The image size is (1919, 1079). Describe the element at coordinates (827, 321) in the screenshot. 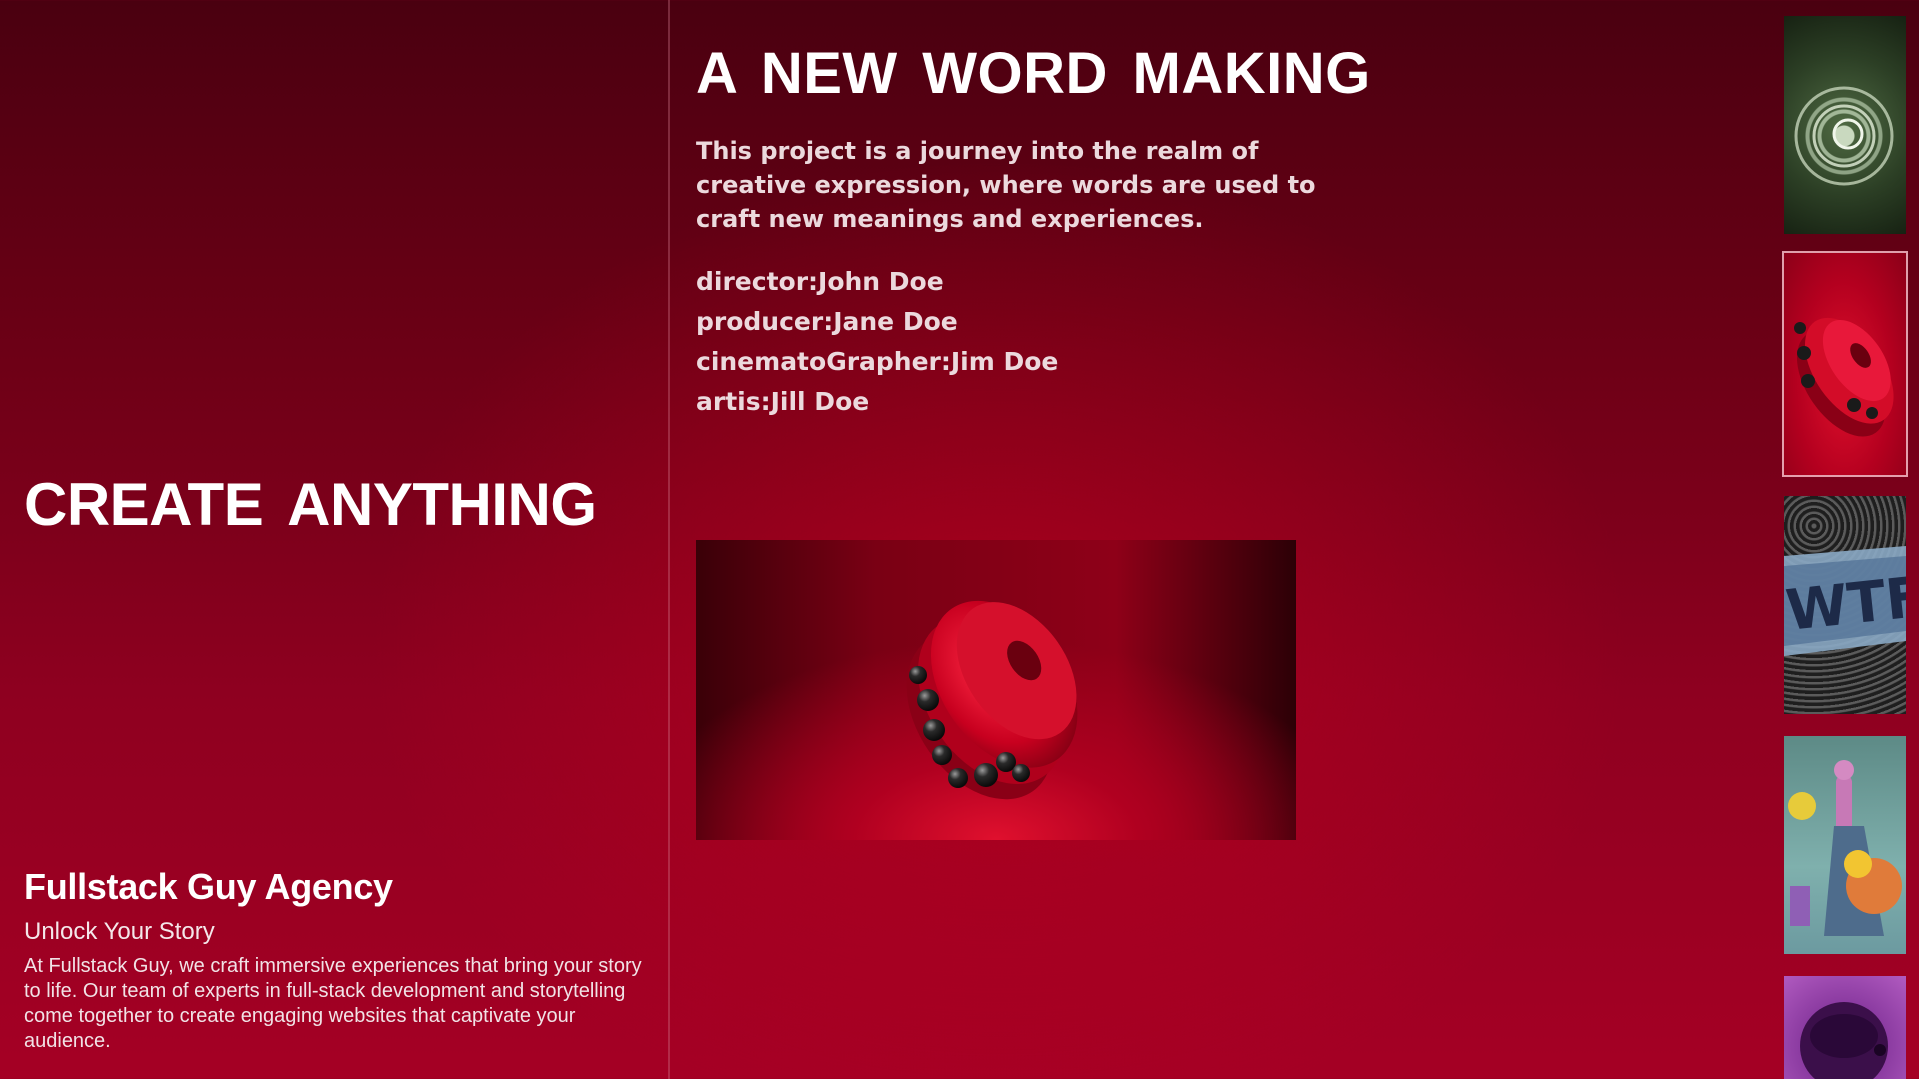

I see `credit-producer: producer:Jane Doe` at that location.